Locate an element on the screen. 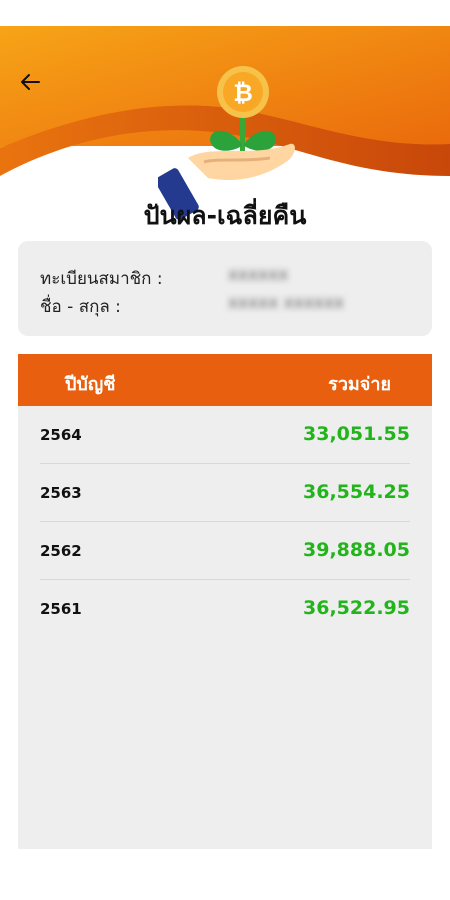  column-header-year: ปีบัญชี is located at coordinates (90, 384).